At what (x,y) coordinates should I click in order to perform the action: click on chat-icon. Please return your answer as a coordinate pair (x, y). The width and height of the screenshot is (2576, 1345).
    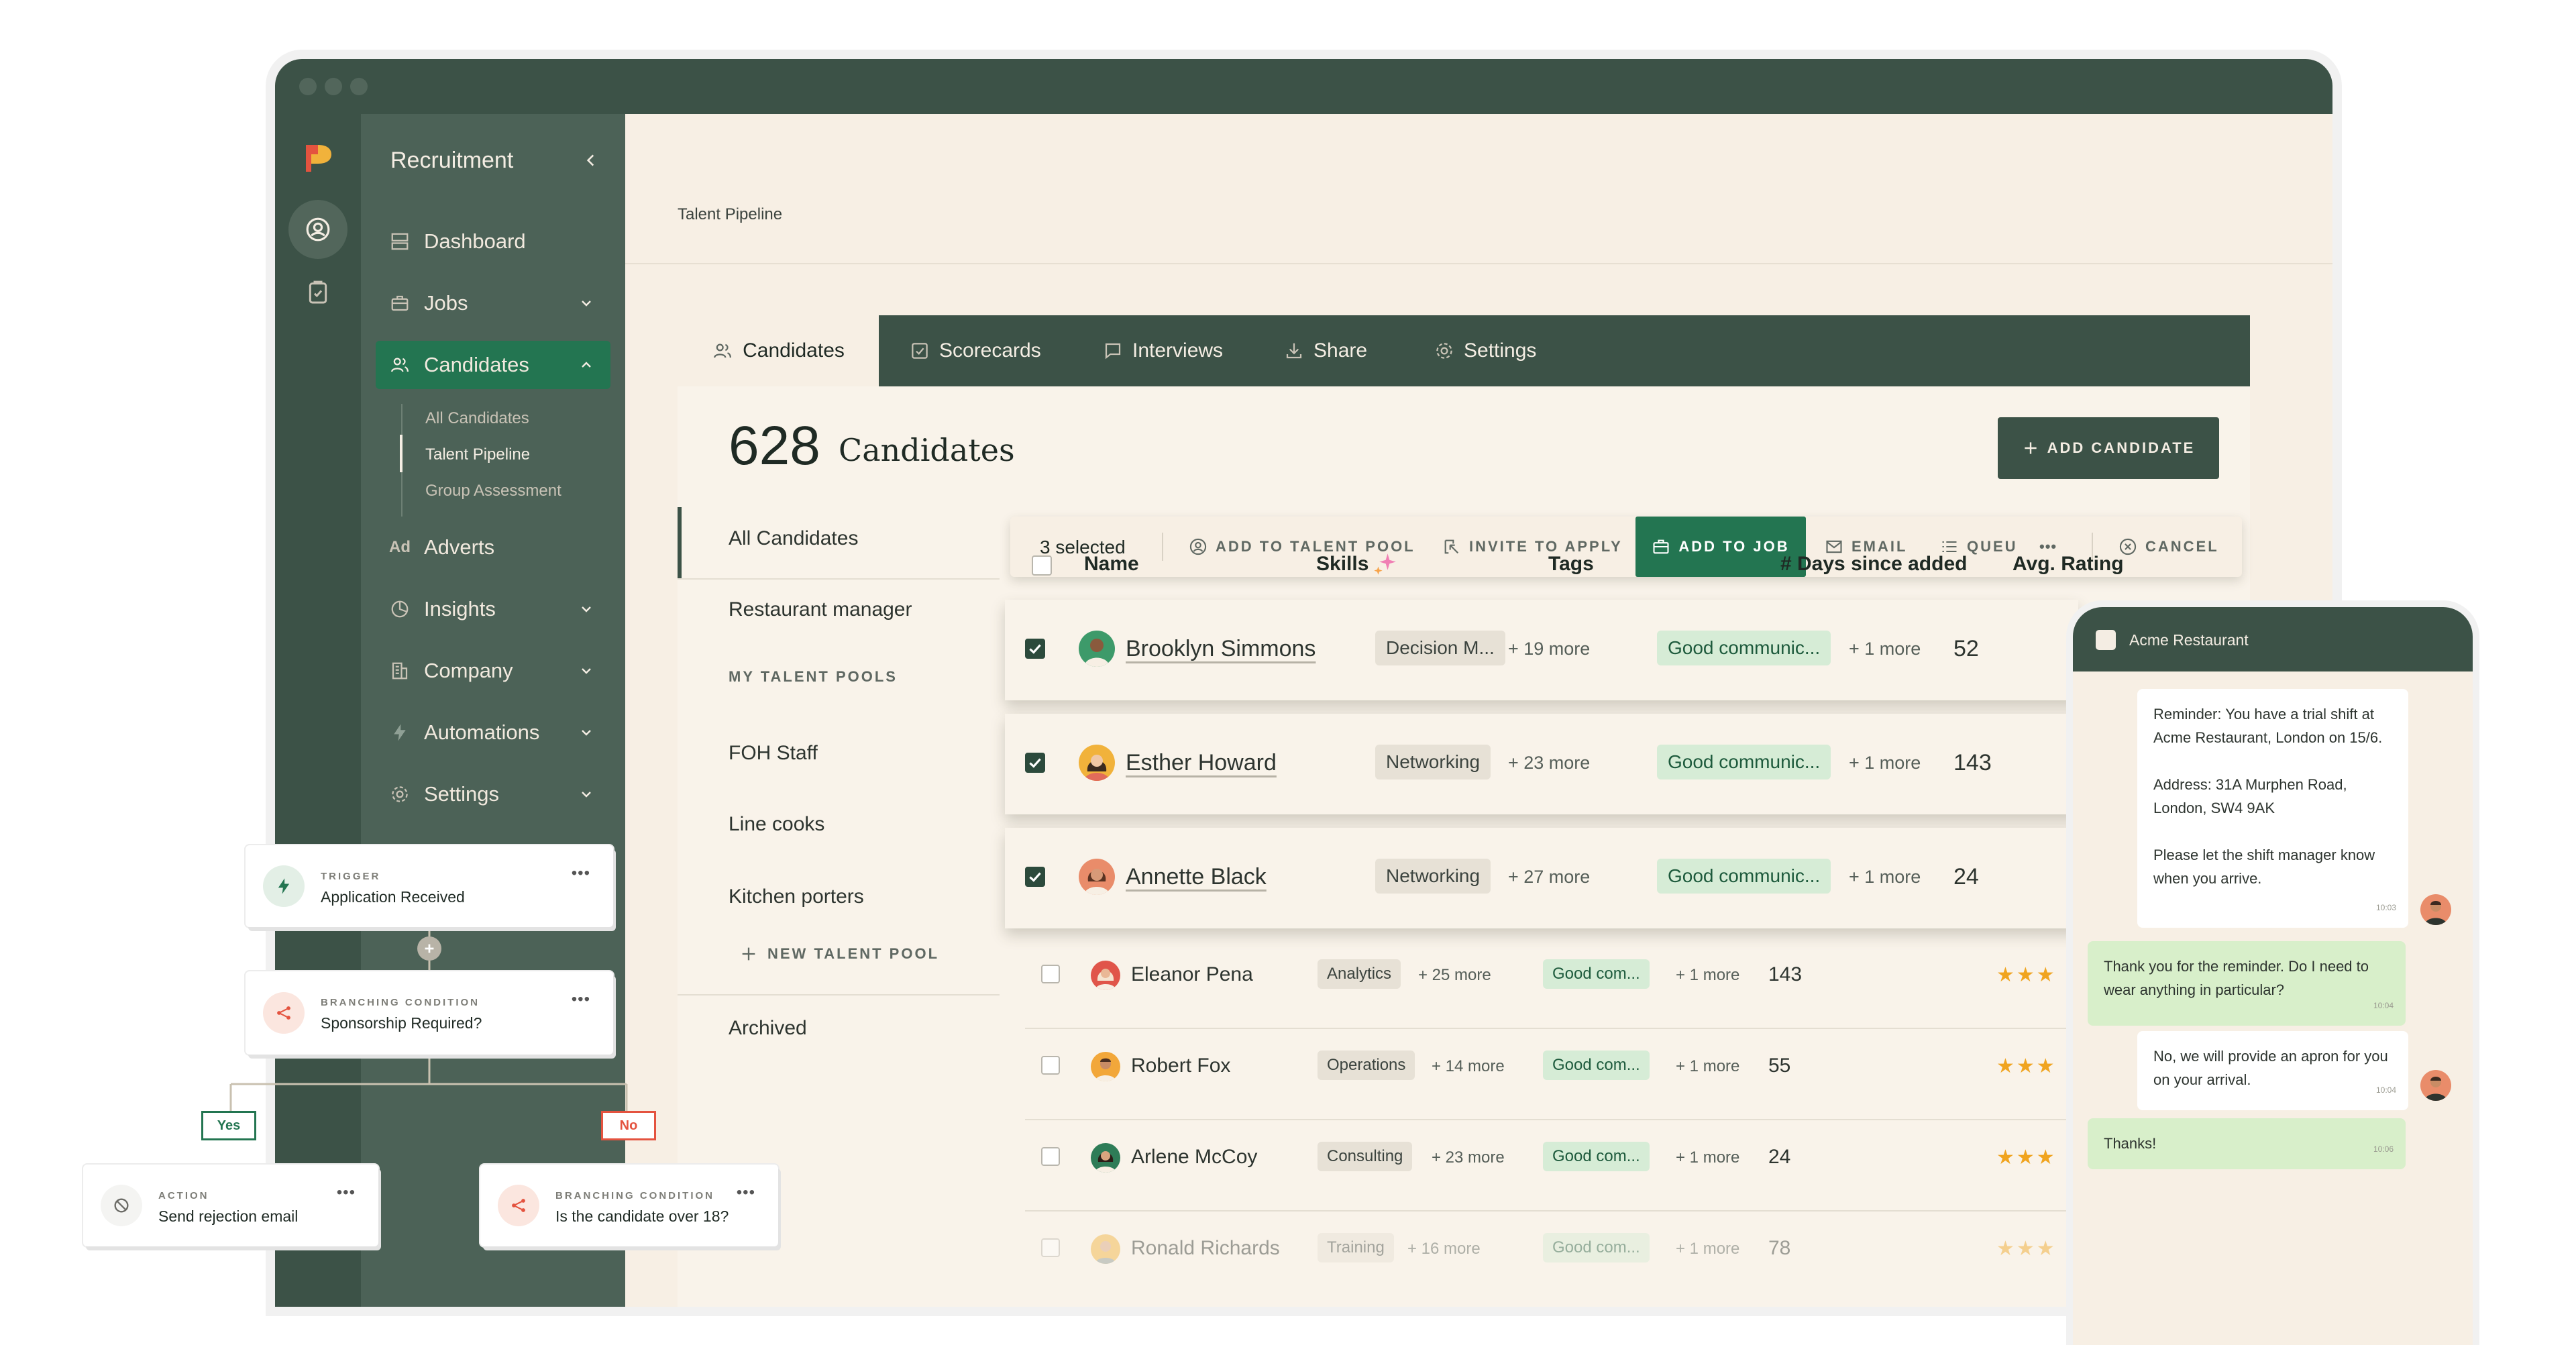
    Looking at the image, I should click on (1113, 351).